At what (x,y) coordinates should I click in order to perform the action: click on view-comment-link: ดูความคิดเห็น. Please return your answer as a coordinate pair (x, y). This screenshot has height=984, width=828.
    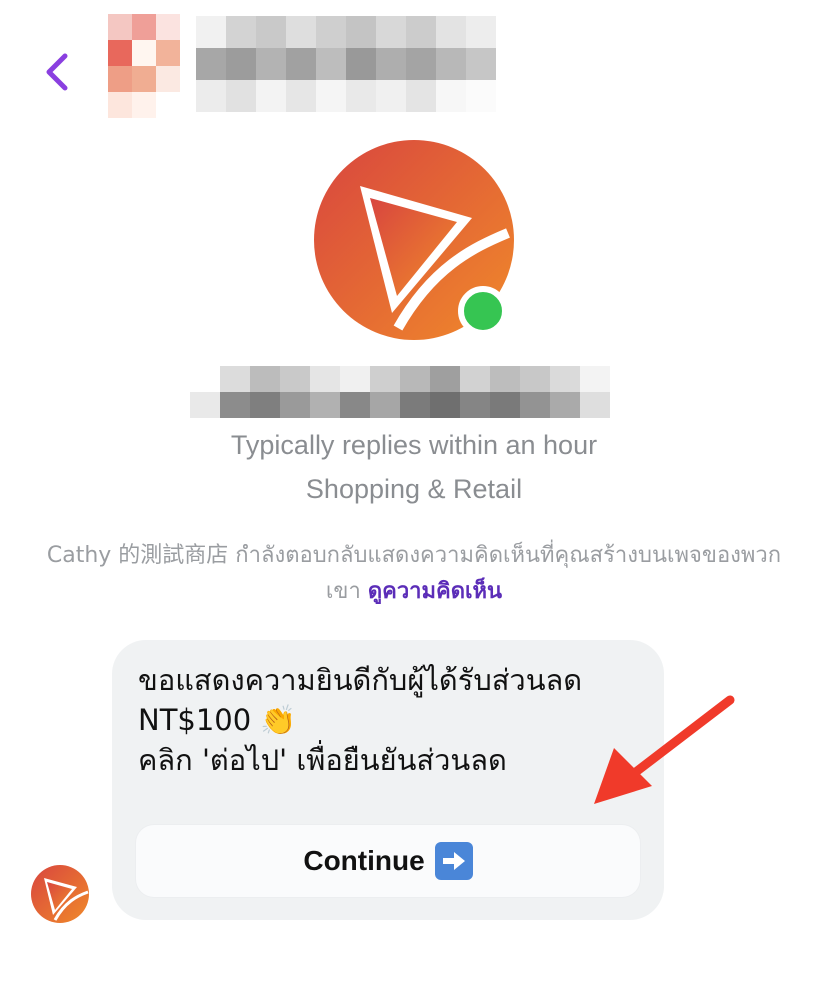
    Looking at the image, I should click on (435, 591).